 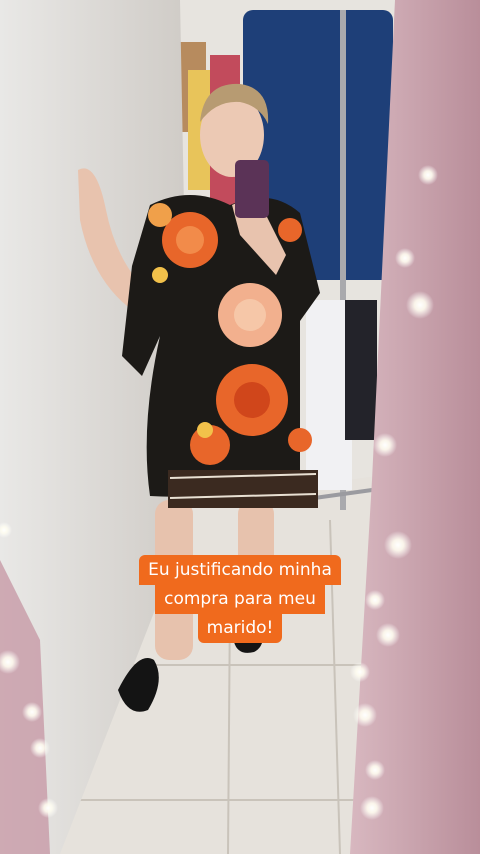 What do you see at coordinates (240, 628) in the screenshot?
I see `caption-line-3: marido!` at bounding box center [240, 628].